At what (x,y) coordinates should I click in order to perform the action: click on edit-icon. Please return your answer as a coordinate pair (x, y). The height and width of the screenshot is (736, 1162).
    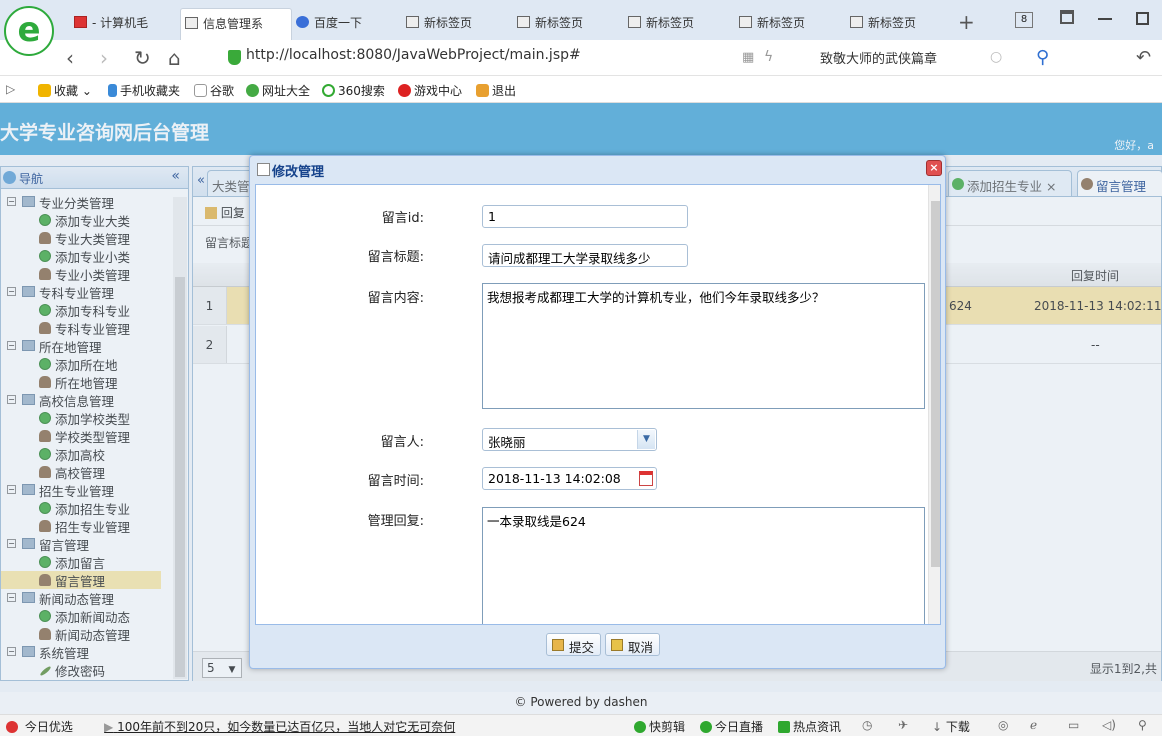
    Looking at the image, I should click on (263, 169).